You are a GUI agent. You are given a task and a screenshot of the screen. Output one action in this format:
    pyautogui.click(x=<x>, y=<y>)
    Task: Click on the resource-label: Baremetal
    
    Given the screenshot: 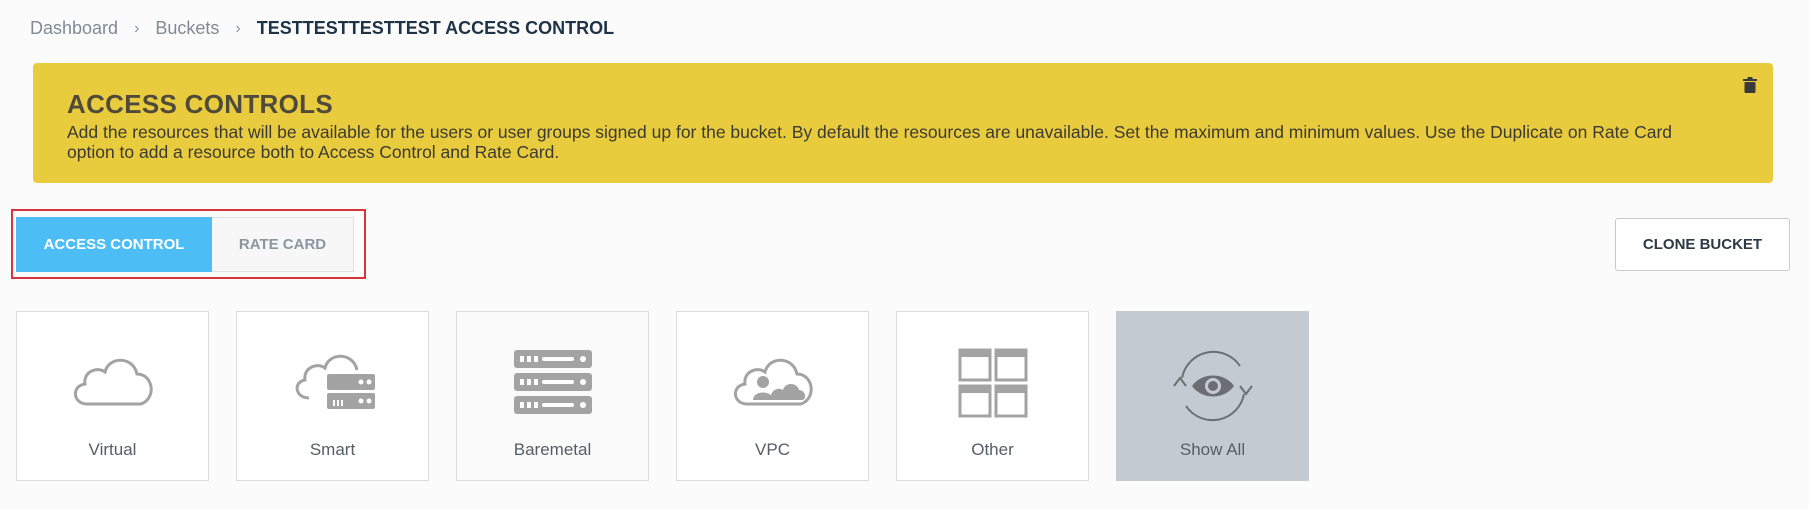 What is the action you would take?
    pyautogui.click(x=552, y=449)
    